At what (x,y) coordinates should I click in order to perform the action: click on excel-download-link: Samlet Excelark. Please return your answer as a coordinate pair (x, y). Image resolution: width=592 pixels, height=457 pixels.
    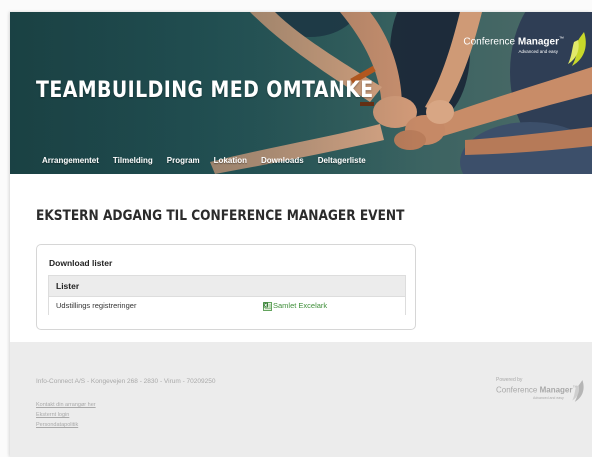
    Looking at the image, I should click on (295, 306).